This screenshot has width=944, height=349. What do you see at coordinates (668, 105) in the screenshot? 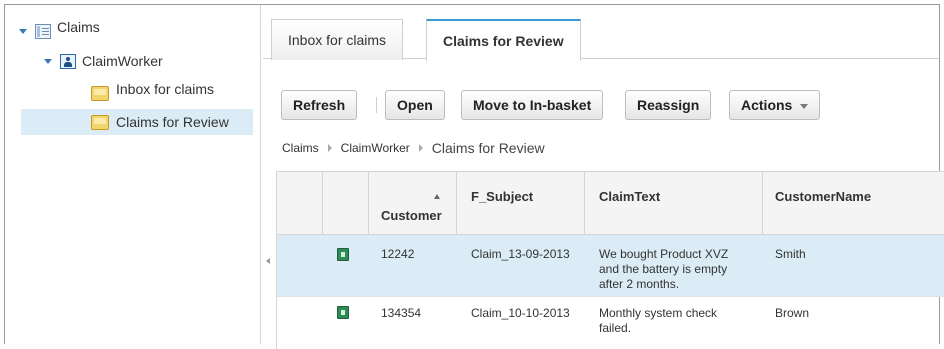
I see `reassign-button: Reassign` at bounding box center [668, 105].